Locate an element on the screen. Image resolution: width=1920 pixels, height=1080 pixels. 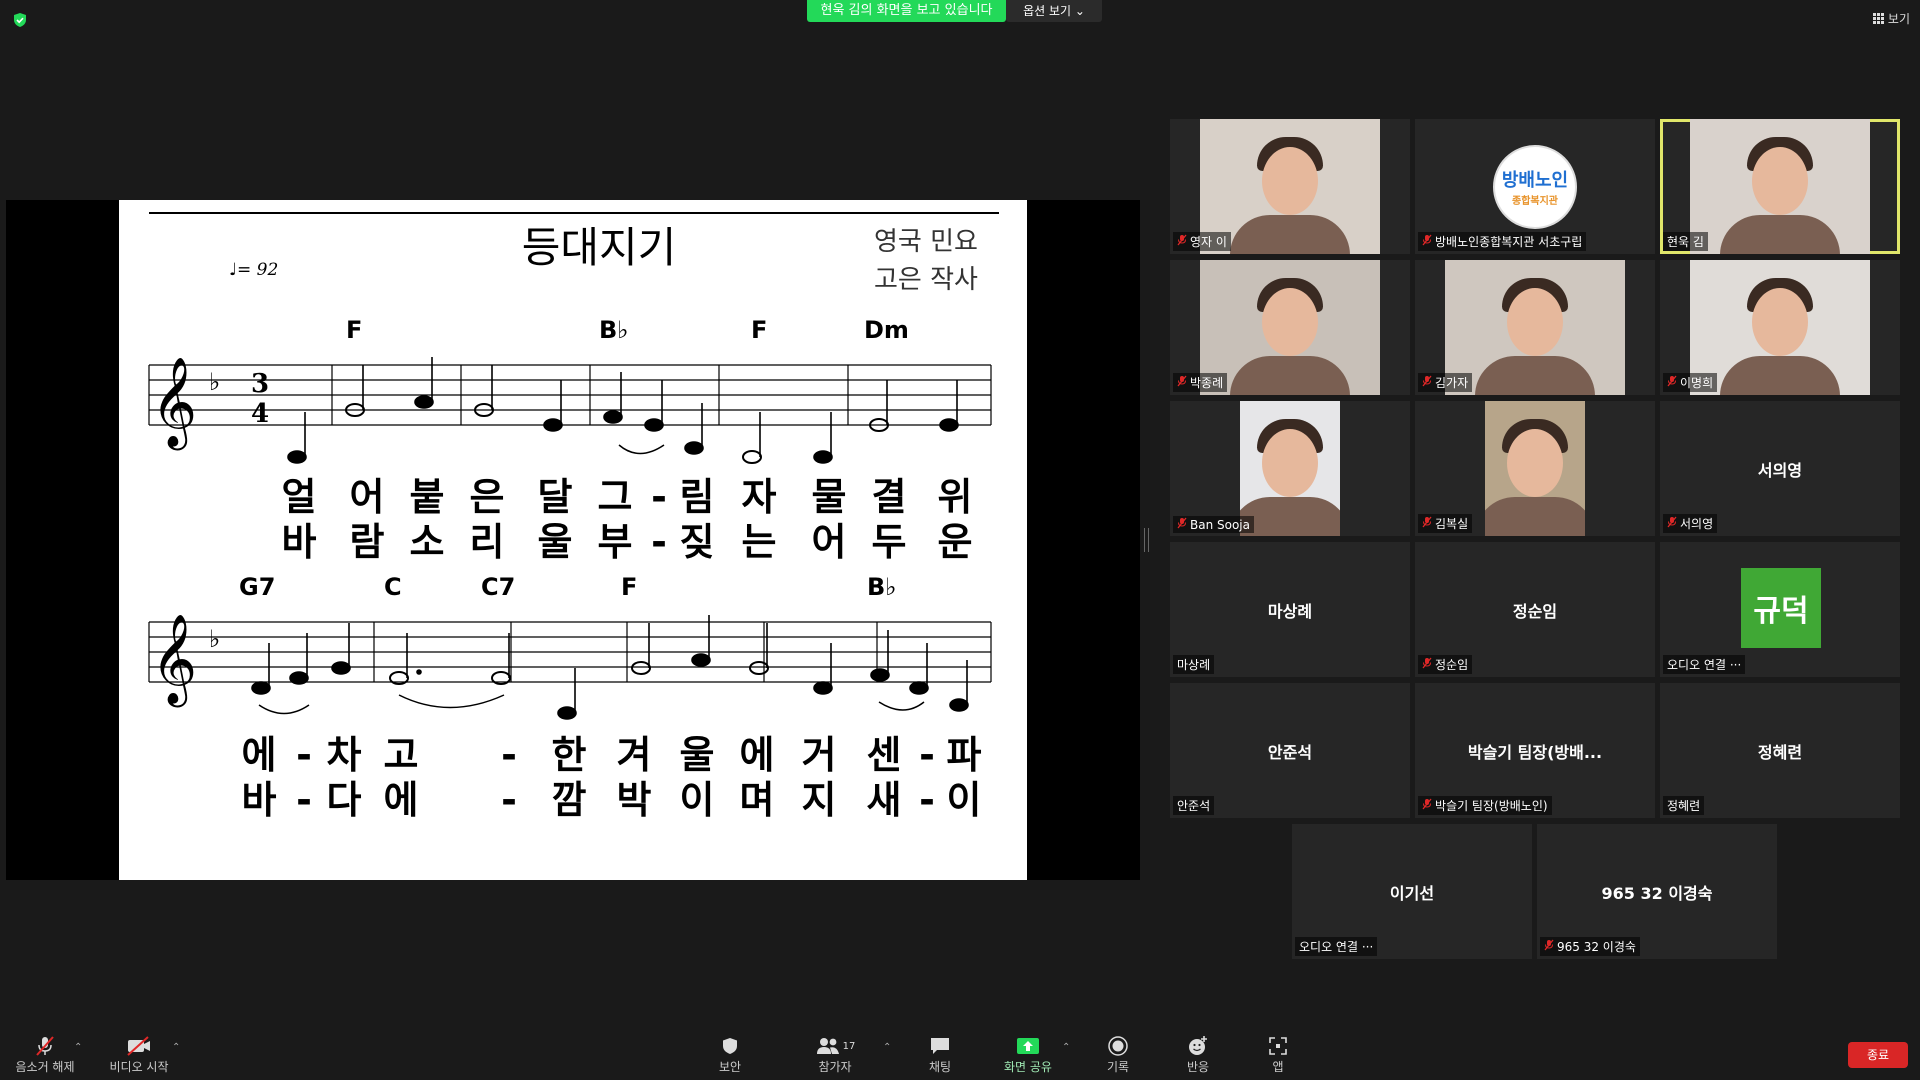
security-button: 보안 is located at coordinates (730, 1054).